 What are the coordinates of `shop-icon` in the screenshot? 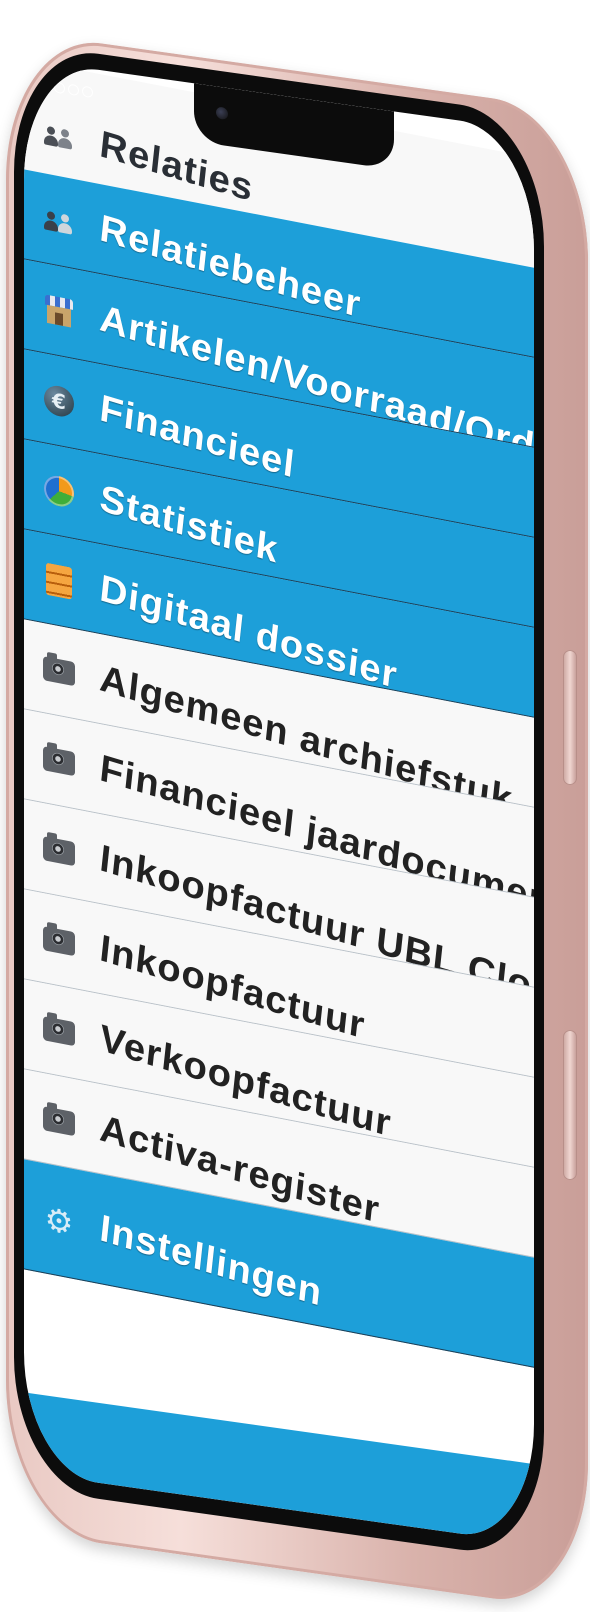 It's located at (59, 310).